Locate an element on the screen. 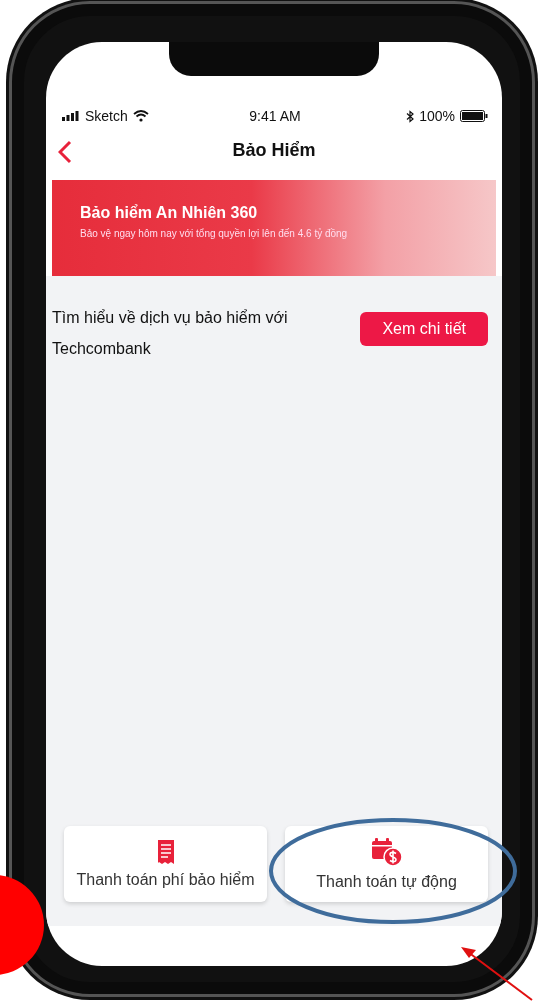  banner-title: Bảo hiểm An Nhiên 360 is located at coordinates (169, 213).